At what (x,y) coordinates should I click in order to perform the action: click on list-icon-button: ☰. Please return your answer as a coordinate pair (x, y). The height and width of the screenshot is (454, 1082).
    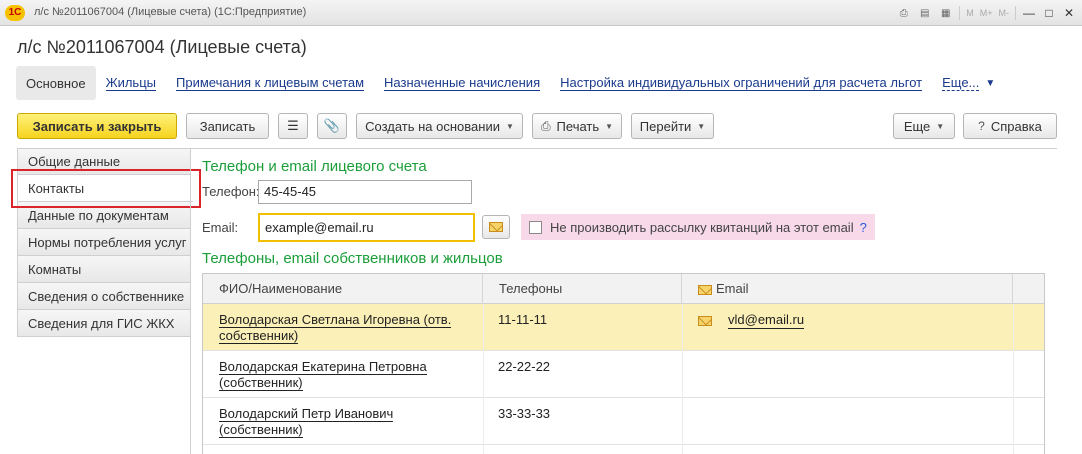
    Looking at the image, I should click on (293, 126).